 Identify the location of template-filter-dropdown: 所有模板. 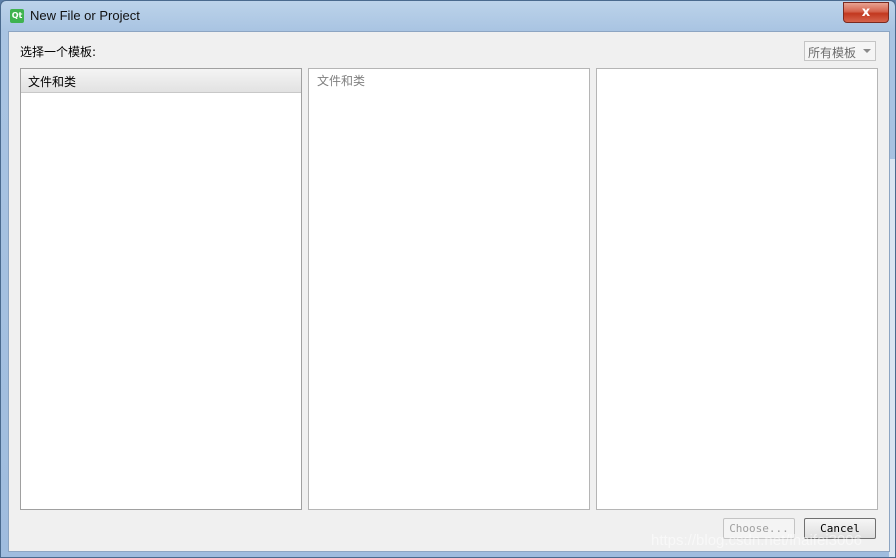
(840, 51).